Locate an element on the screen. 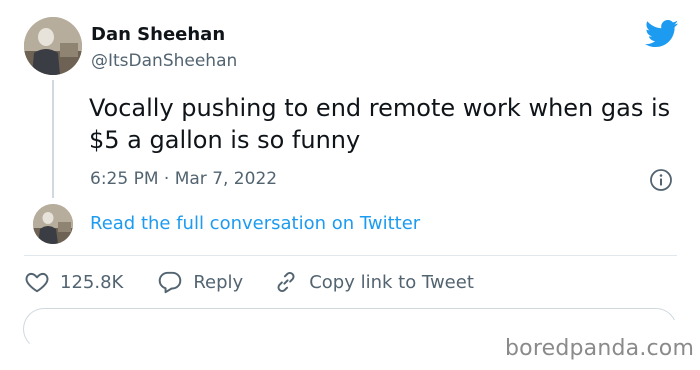  reply-label: Reply is located at coordinates (218, 282).